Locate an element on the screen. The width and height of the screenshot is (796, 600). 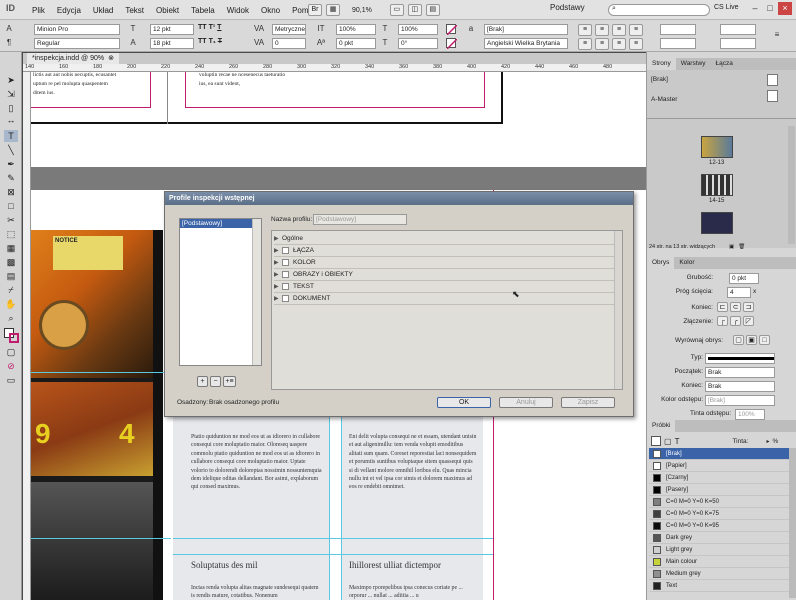
kerning-field: Metryczne is located at coordinates (289, 29).